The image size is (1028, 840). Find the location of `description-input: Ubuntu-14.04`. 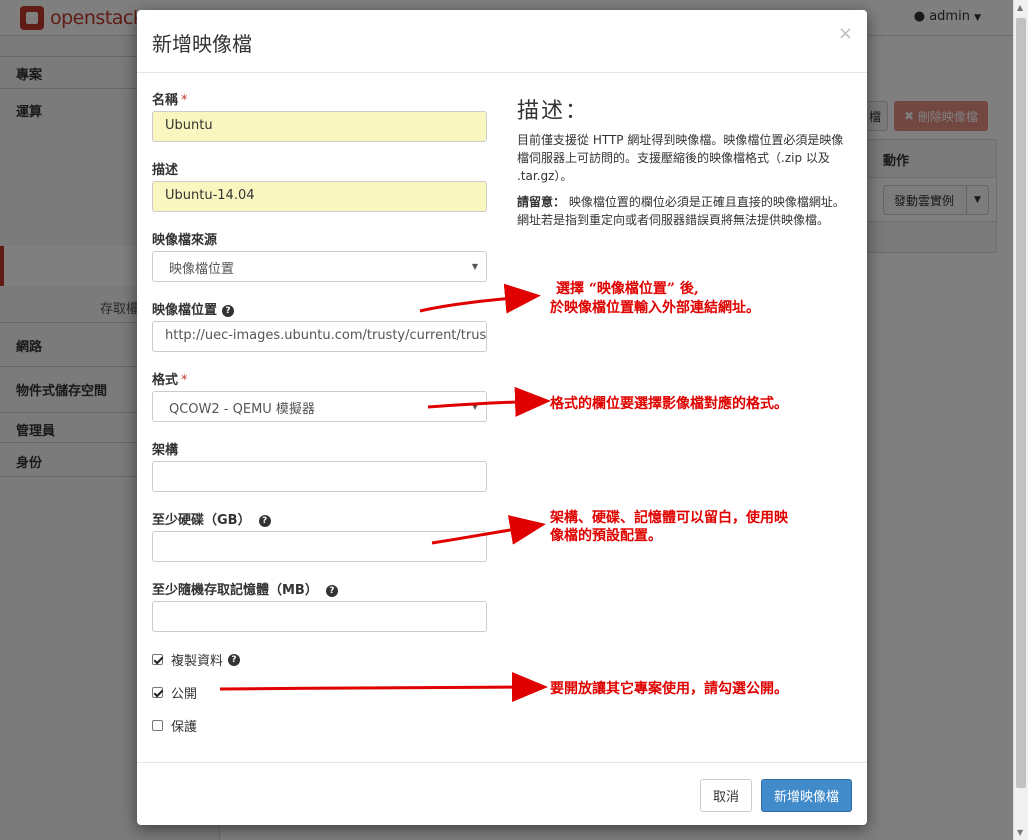

description-input: Ubuntu-14.04 is located at coordinates (319, 196).